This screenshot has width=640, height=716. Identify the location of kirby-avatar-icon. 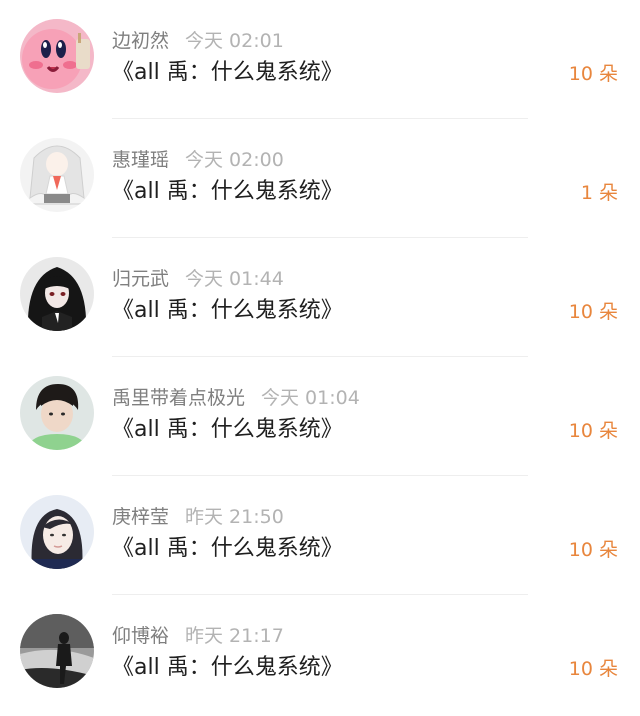
(57, 56).